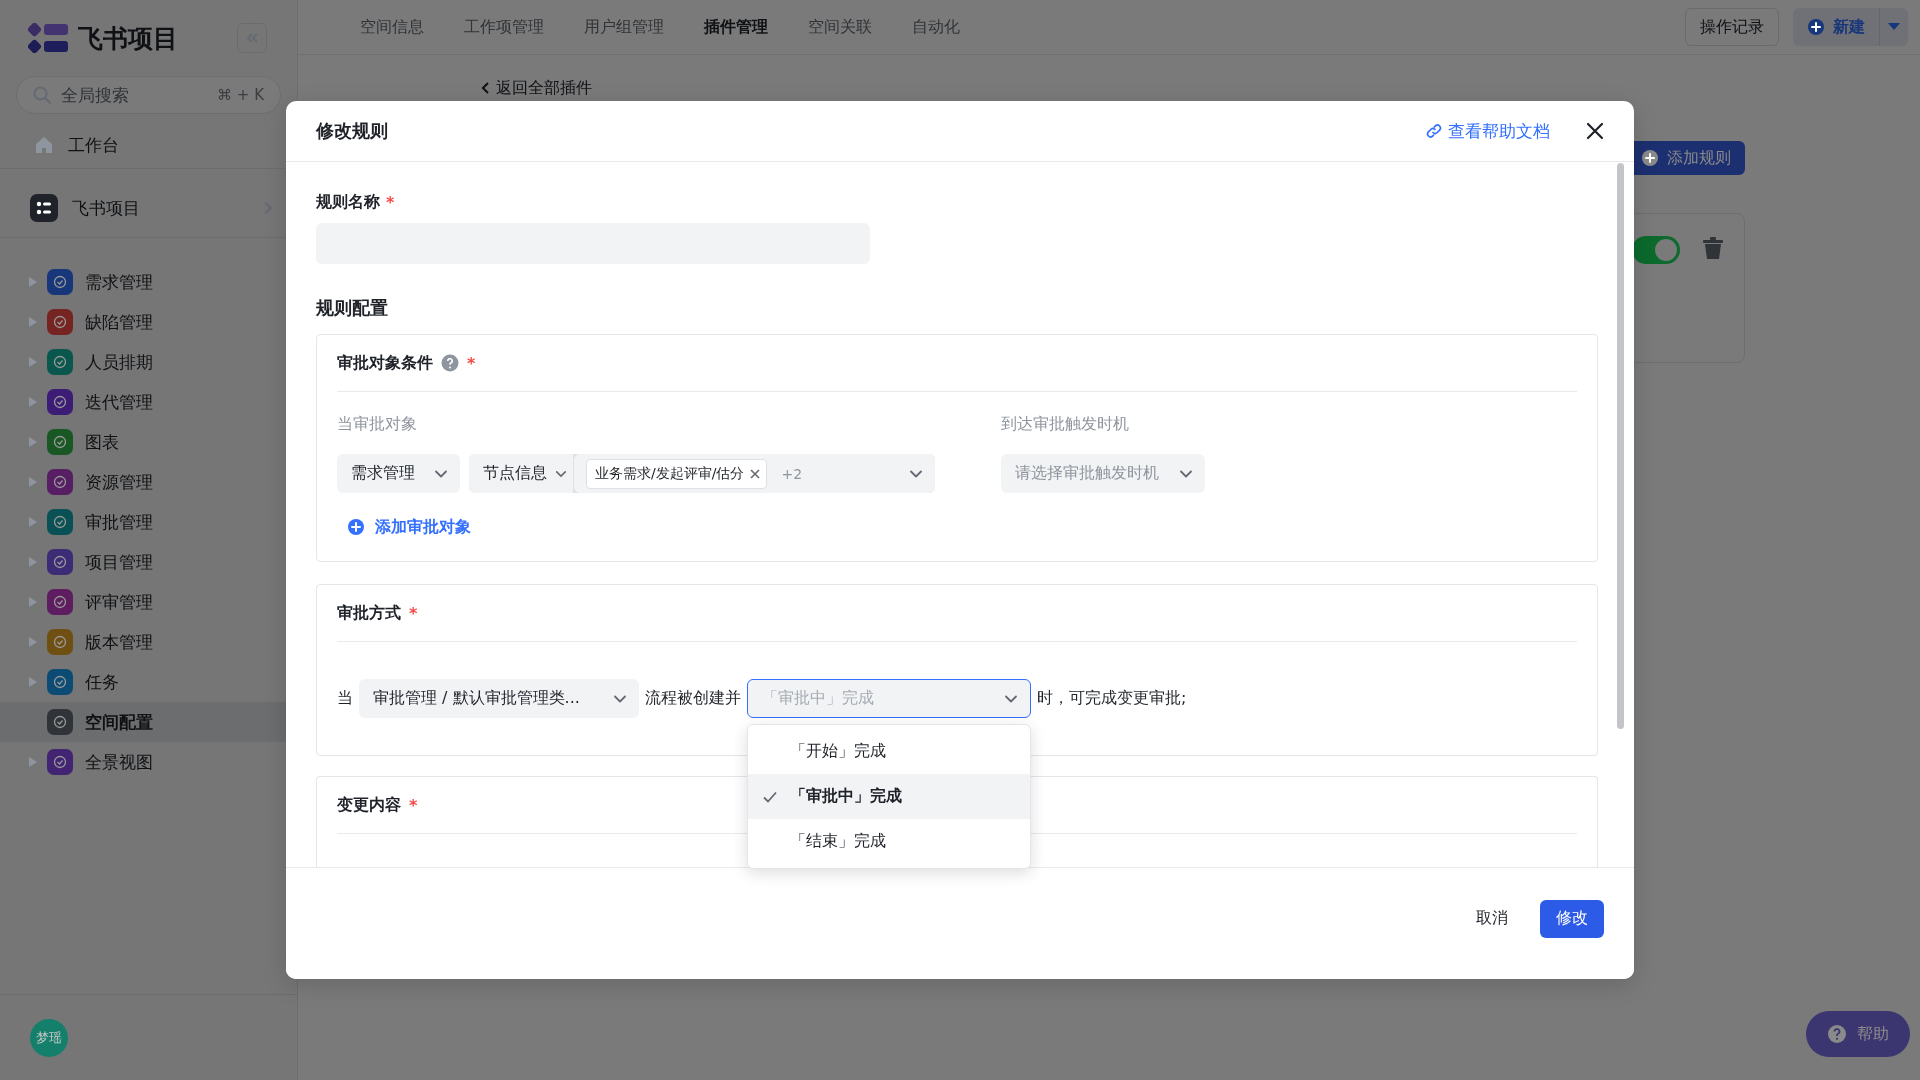  What do you see at coordinates (49, 1037) in the screenshot?
I see `user-avatar: 梦瑶` at bounding box center [49, 1037].